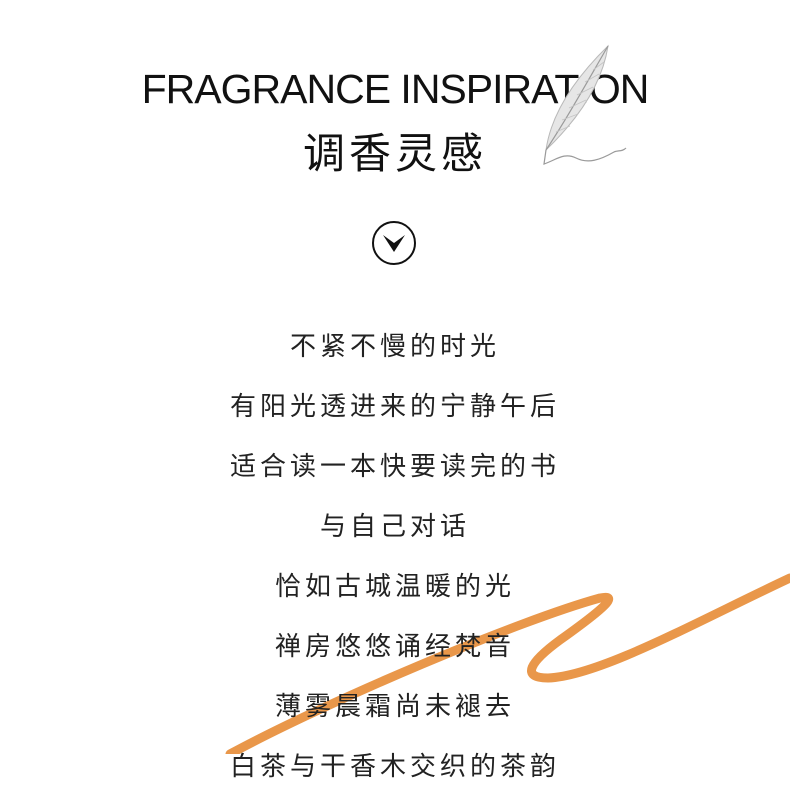 Image resolution: width=790 pixels, height=805 pixels. What do you see at coordinates (394, 153) in the screenshot?
I see `title-cn: 调香灵感` at bounding box center [394, 153].